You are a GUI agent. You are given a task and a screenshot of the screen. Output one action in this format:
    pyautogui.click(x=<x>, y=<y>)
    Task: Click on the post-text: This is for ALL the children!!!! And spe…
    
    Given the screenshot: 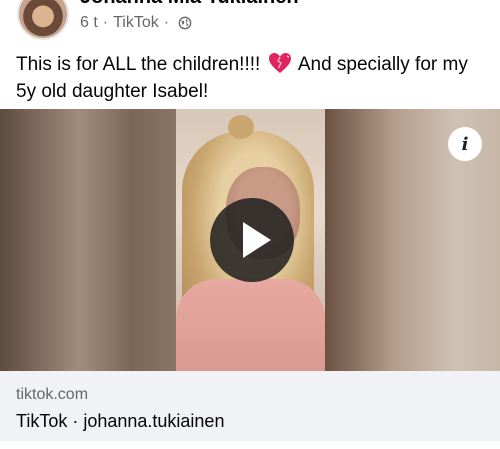 What is the action you would take?
    pyautogui.click(x=251, y=78)
    